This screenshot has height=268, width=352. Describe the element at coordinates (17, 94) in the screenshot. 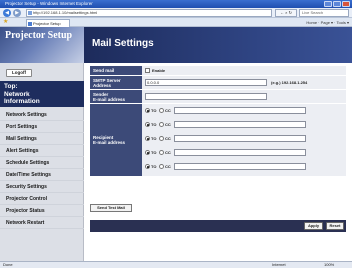

I see `network-label: Network` at that location.